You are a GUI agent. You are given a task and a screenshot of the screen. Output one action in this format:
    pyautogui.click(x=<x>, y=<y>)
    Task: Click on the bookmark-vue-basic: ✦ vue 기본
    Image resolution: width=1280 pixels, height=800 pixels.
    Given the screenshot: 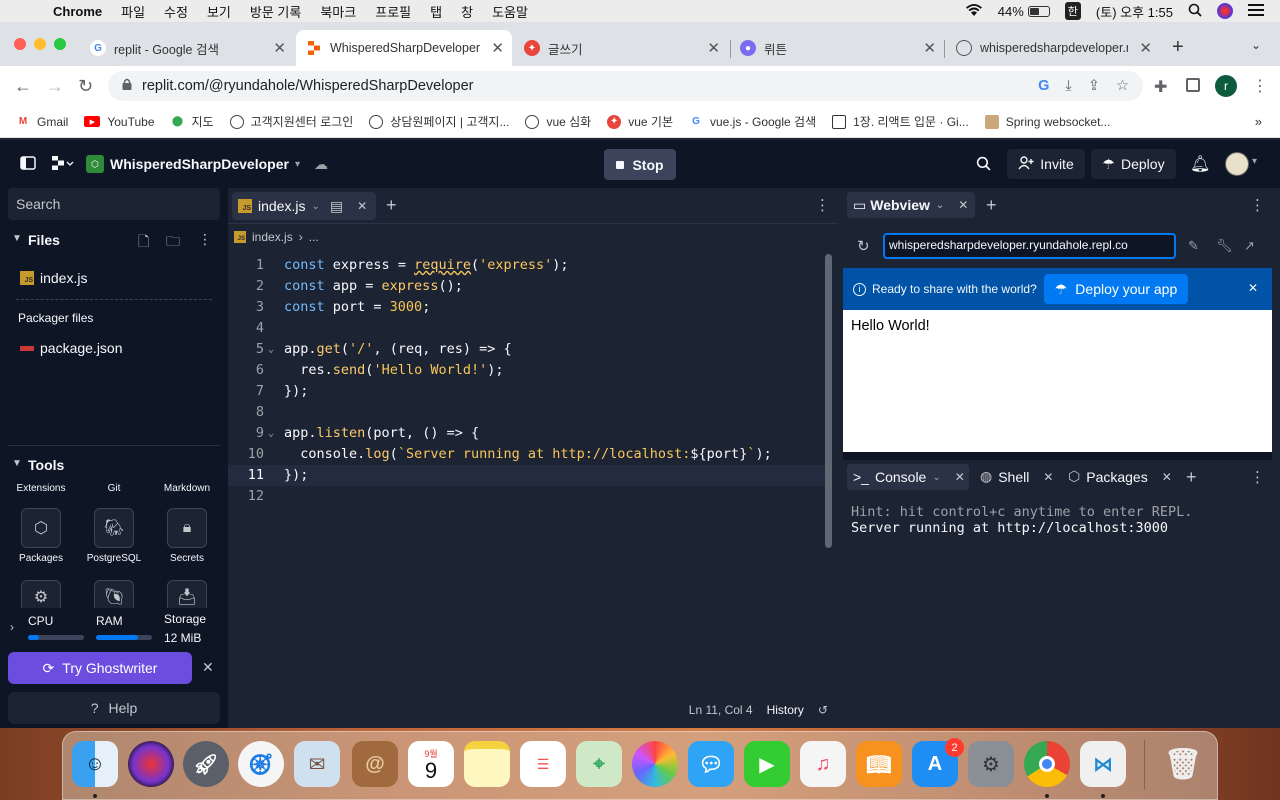 What is the action you would take?
    pyautogui.click(x=640, y=121)
    